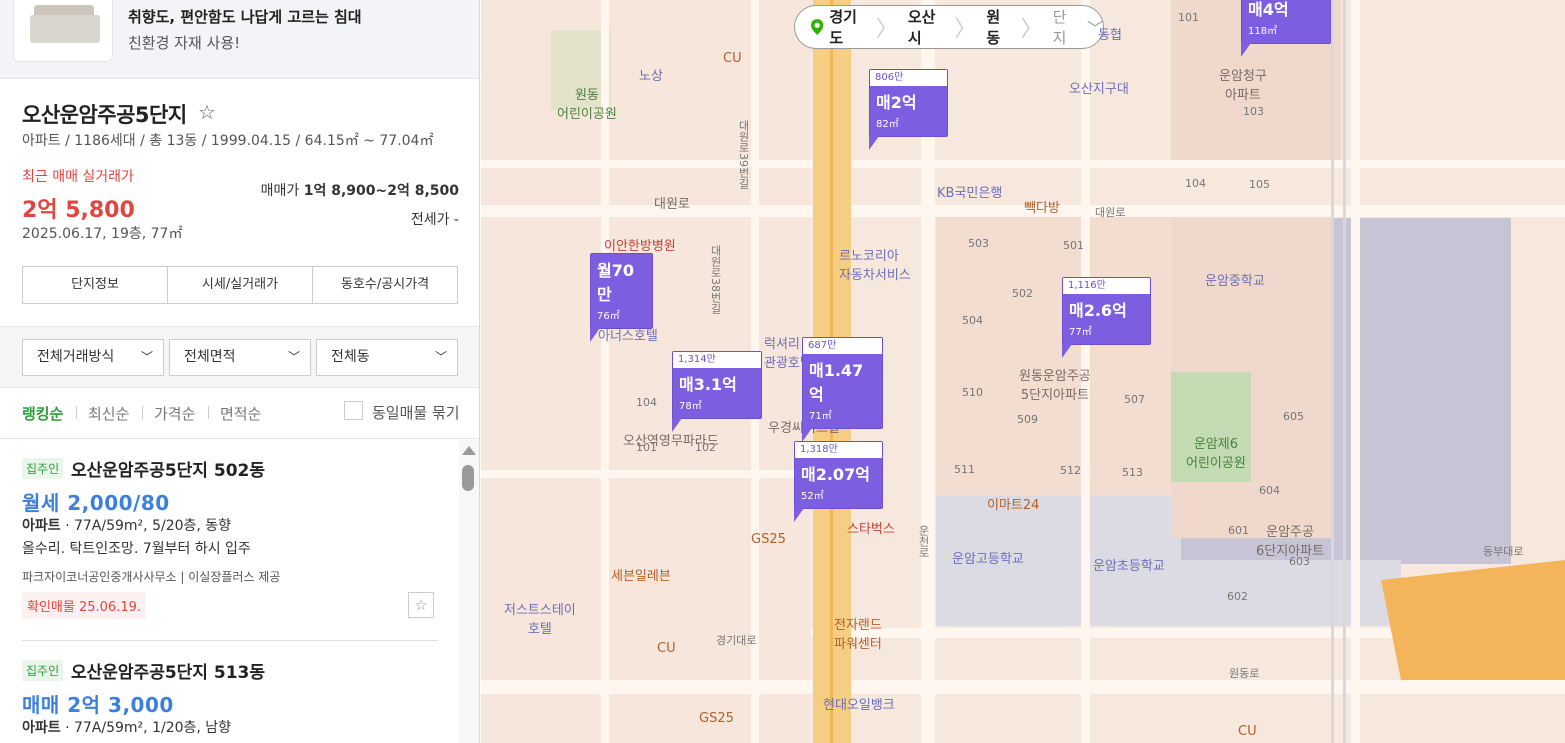 This screenshot has width=1565, height=743. I want to click on listing-price: 월세 2,000/80, so click(96, 503).